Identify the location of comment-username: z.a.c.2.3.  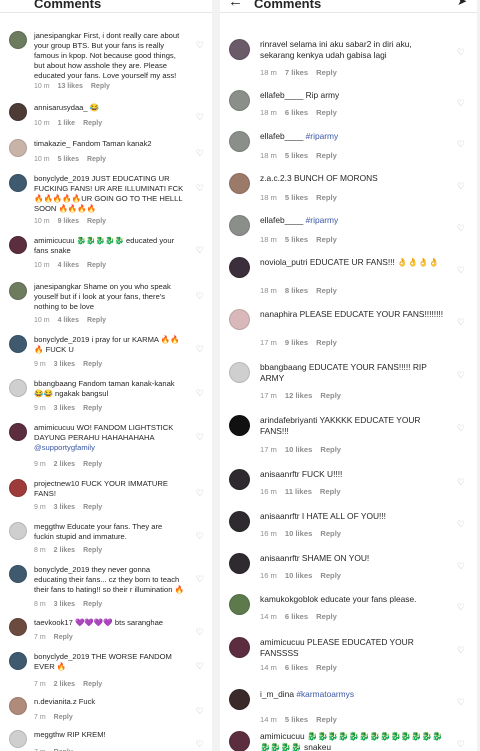
(276, 178).